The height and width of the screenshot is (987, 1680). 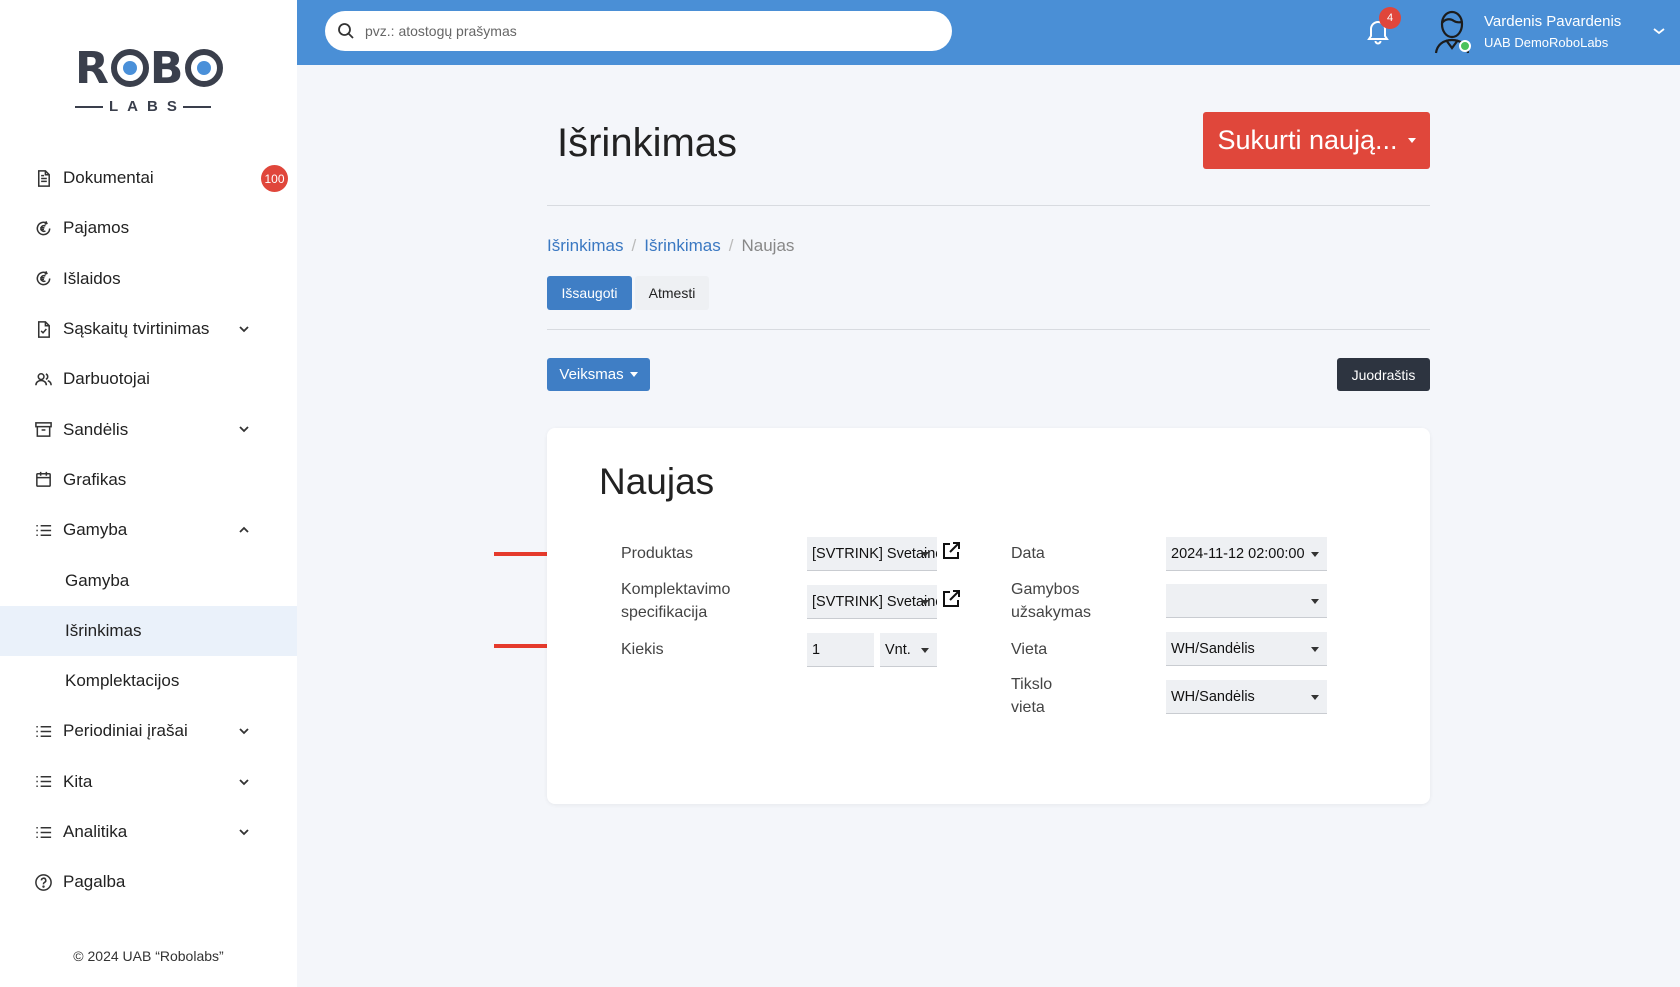 I want to click on documents-count-badge: 100, so click(x=274, y=178).